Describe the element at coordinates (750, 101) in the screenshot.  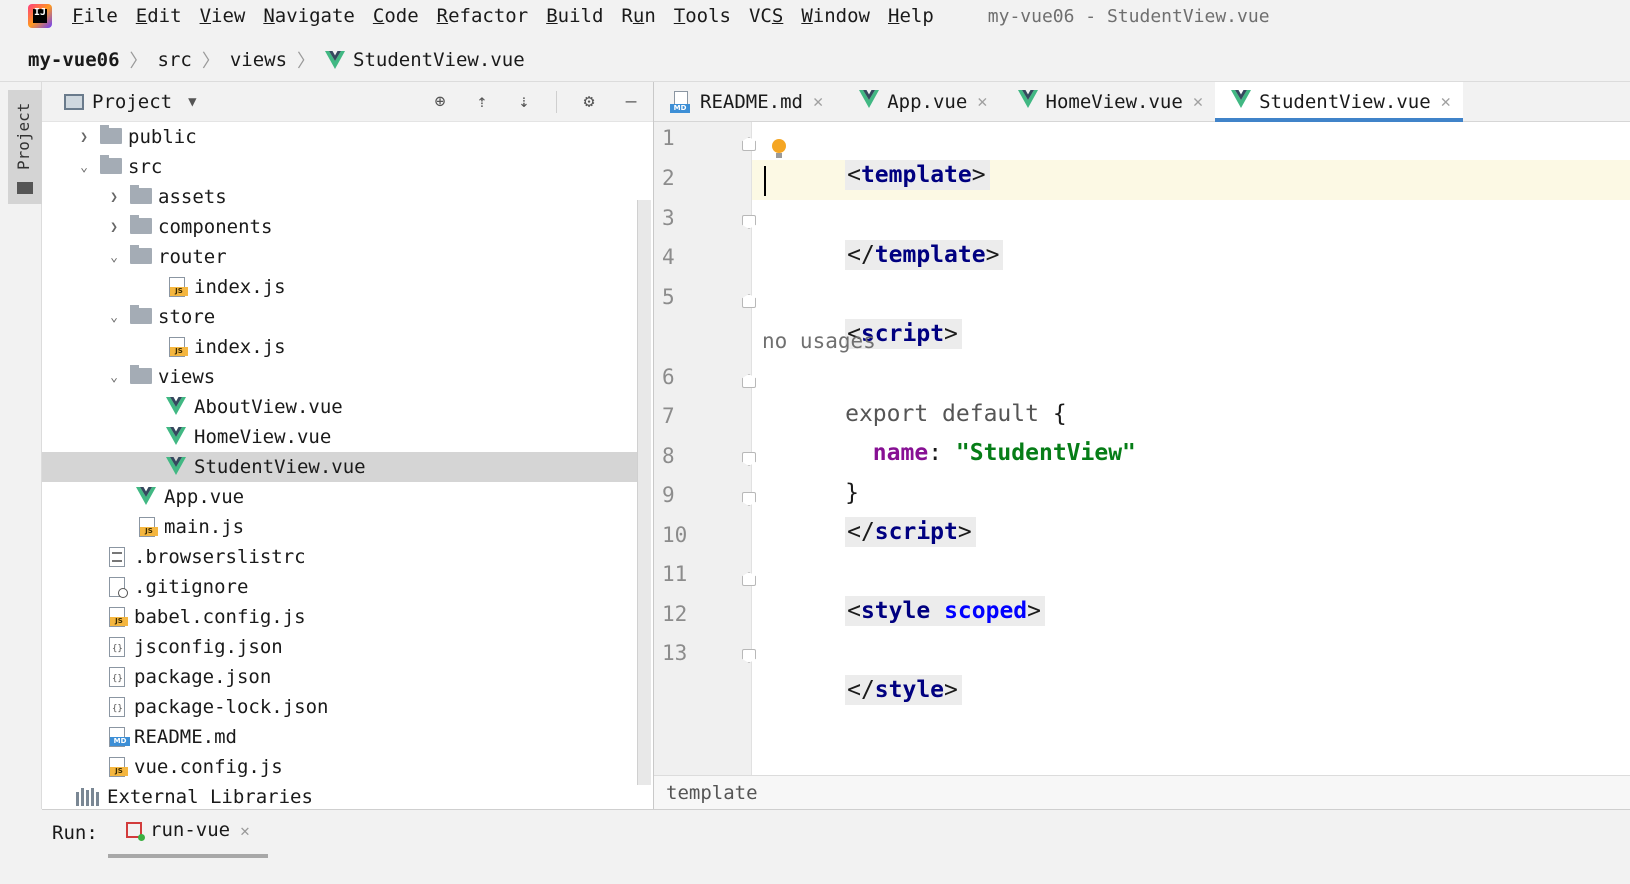
I see `tab-readme: MD README.md ✕` at that location.